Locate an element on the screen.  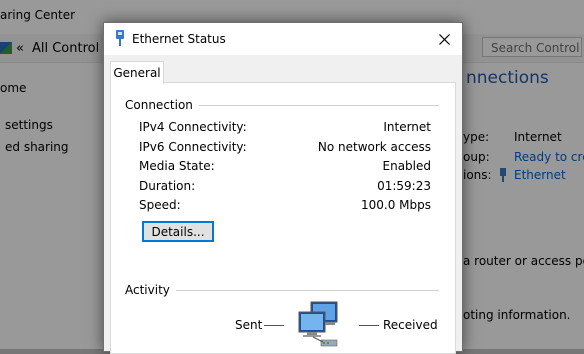
close-icon is located at coordinates (444, 39).